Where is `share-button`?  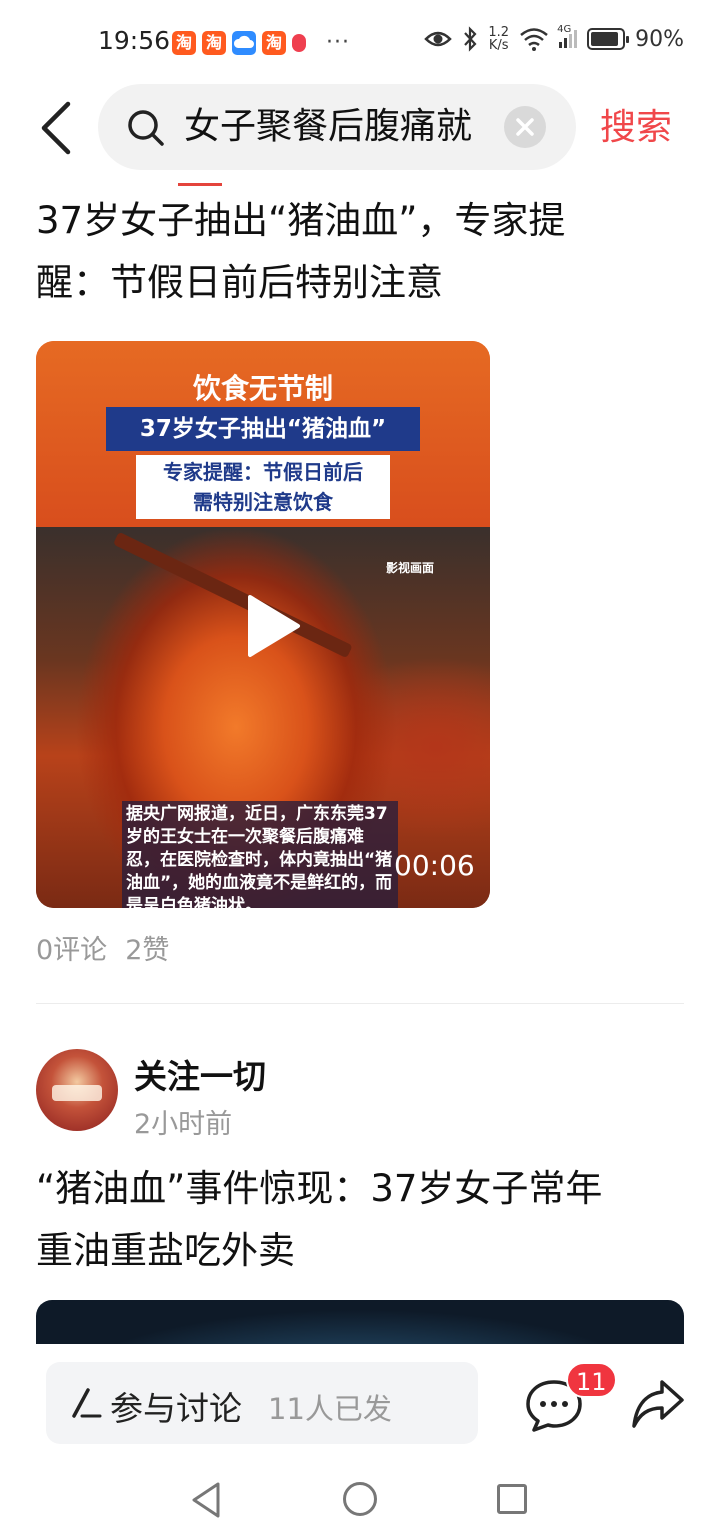
share-button is located at coordinates (658, 1404).